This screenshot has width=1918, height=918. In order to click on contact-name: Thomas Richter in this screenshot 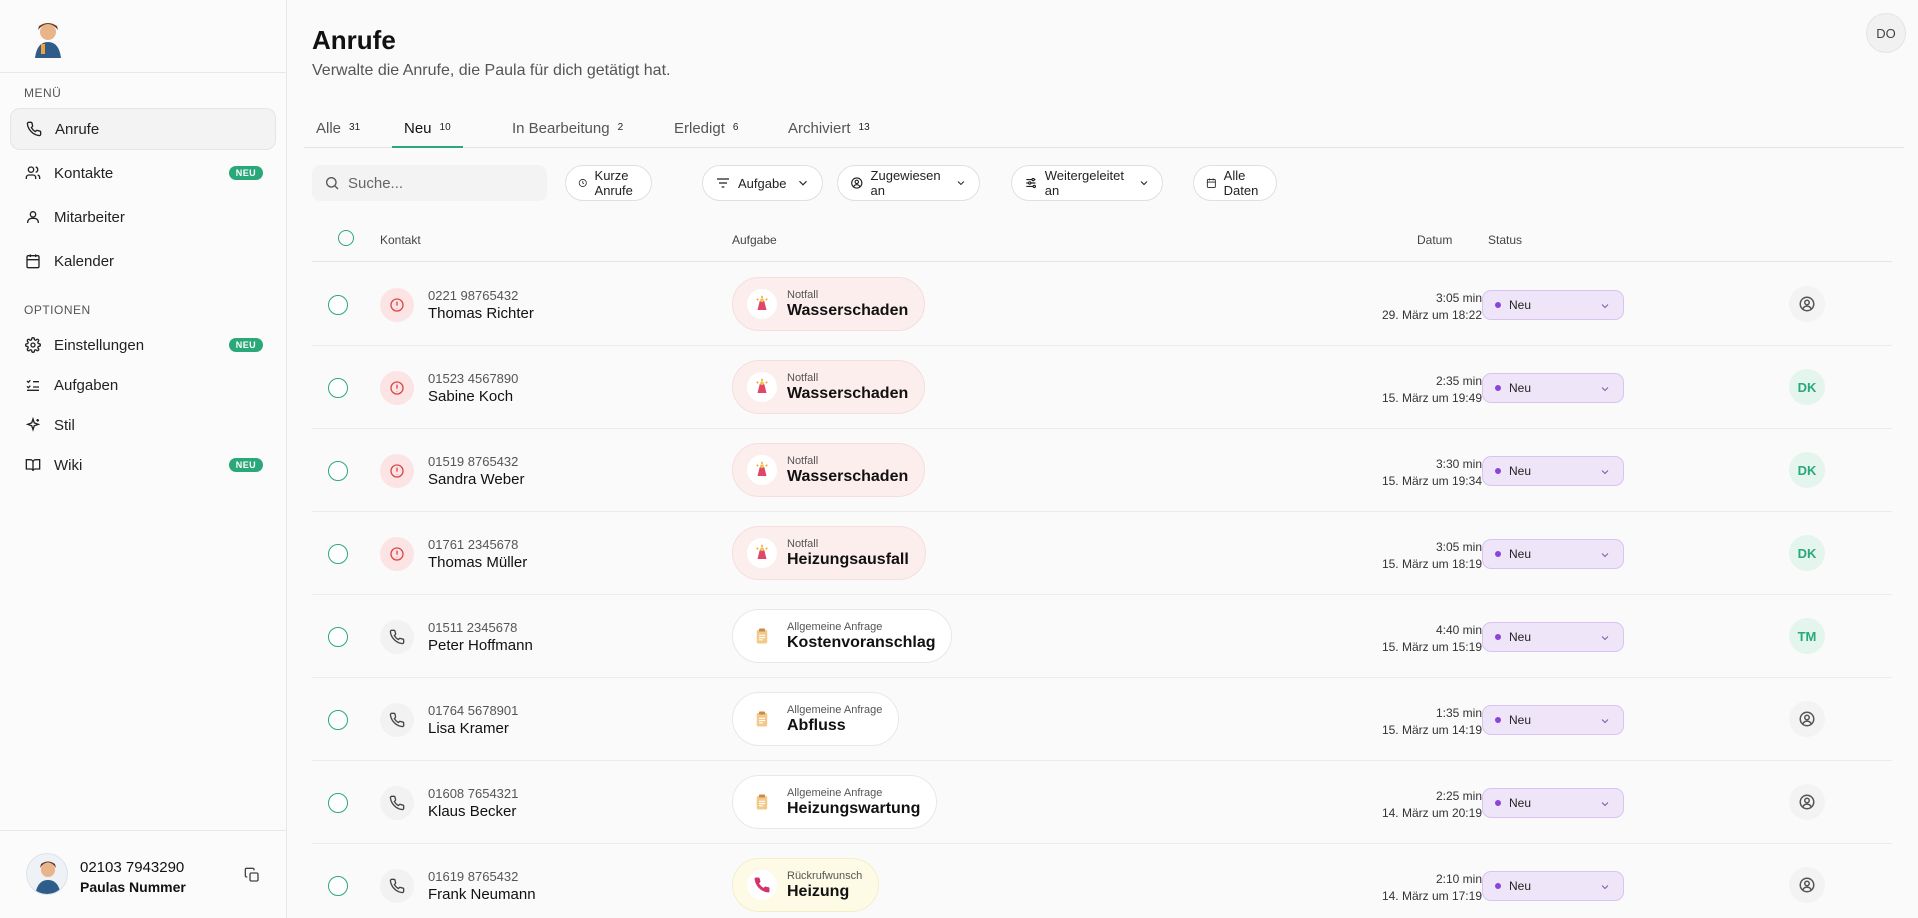, I will do `click(481, 313)`.